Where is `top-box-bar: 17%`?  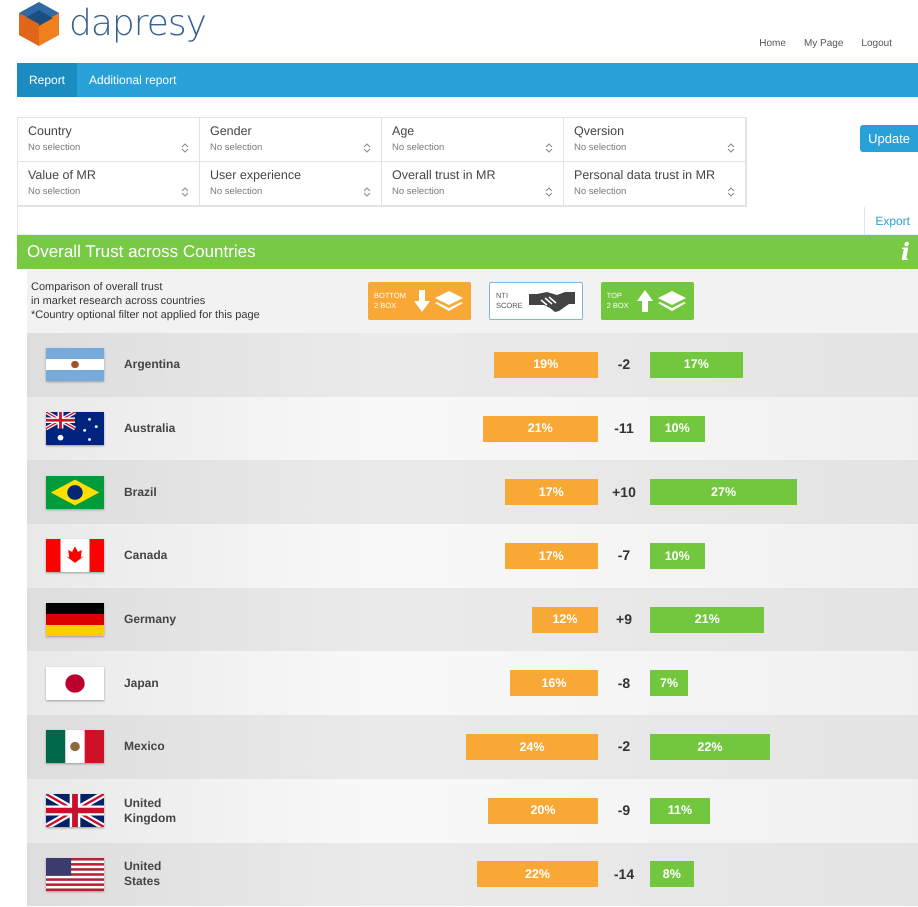 top-box-bar: 17% is located at coordinates (696, 365).